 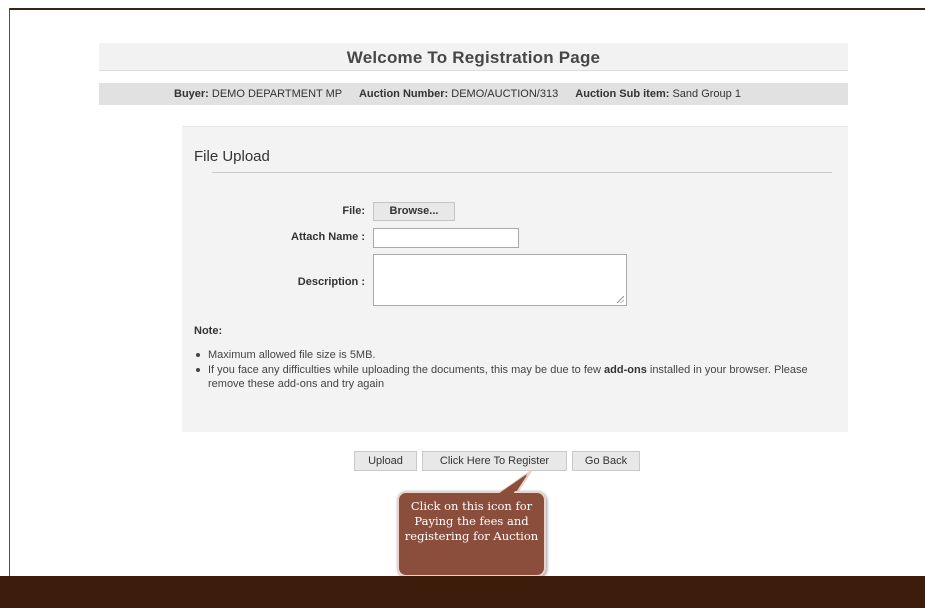 I want to click on note-text-bold: add-ons, so click(x=625, y=370).